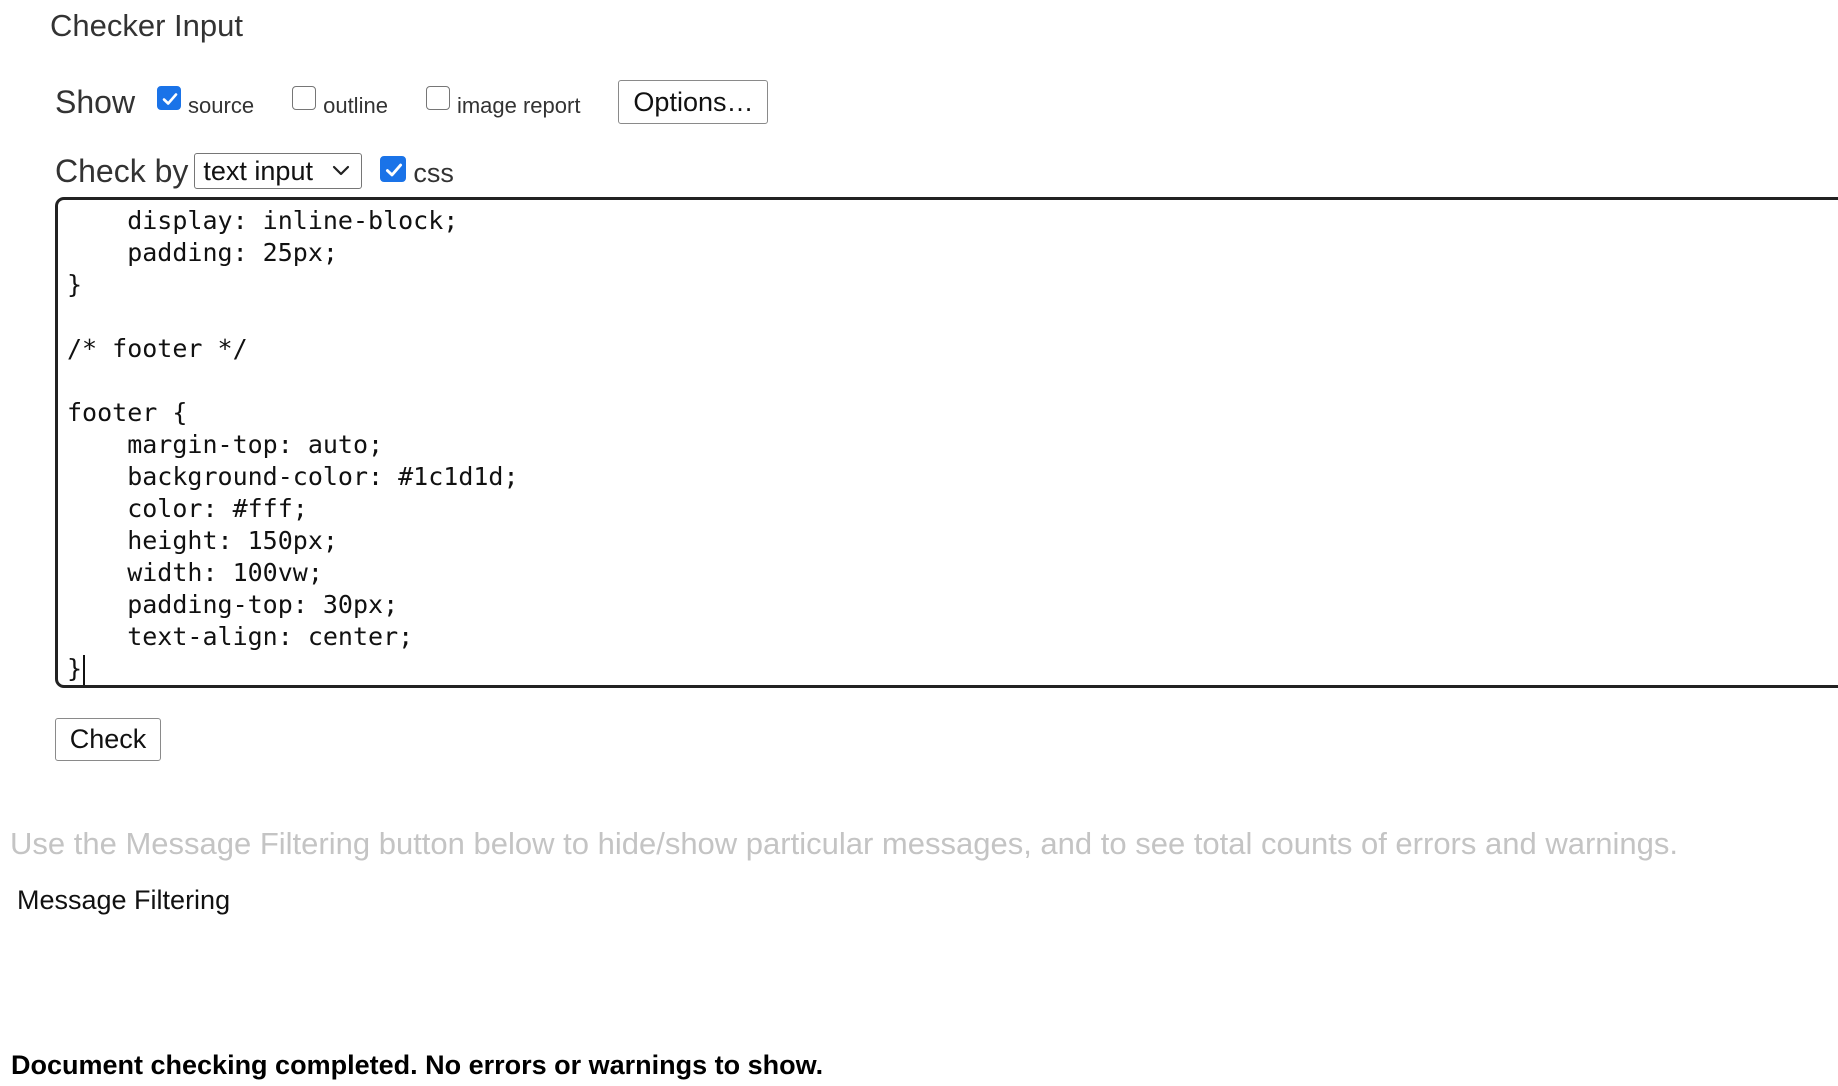 The image size is (1838, 1086). What do you see at coordinates (202, 540) in the screenshot?
I see `code-line: height: 150px;` at bounding box center [202, 540].